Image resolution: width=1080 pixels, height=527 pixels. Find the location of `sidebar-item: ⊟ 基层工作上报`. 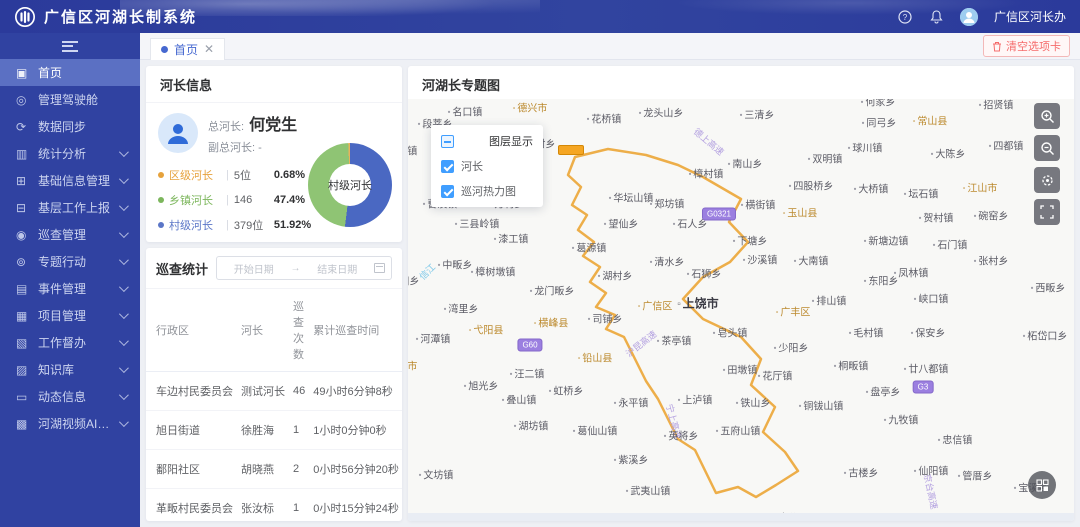

sidebar-item: ⊟ 基层工作上报 is located at coordinates (70, 207).